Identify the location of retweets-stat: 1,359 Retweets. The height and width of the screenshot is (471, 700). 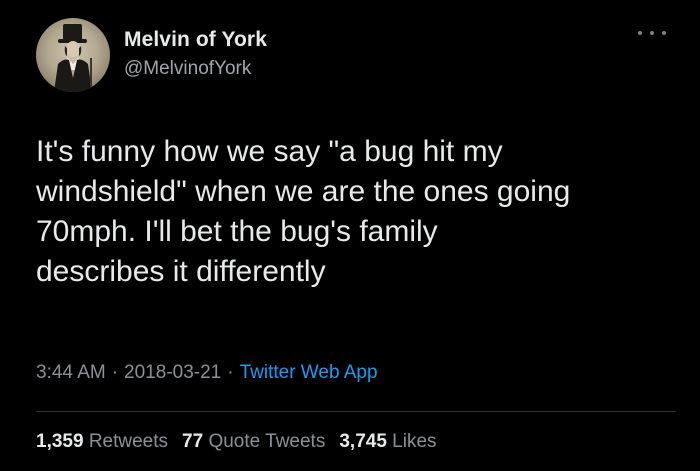
(102, 441).